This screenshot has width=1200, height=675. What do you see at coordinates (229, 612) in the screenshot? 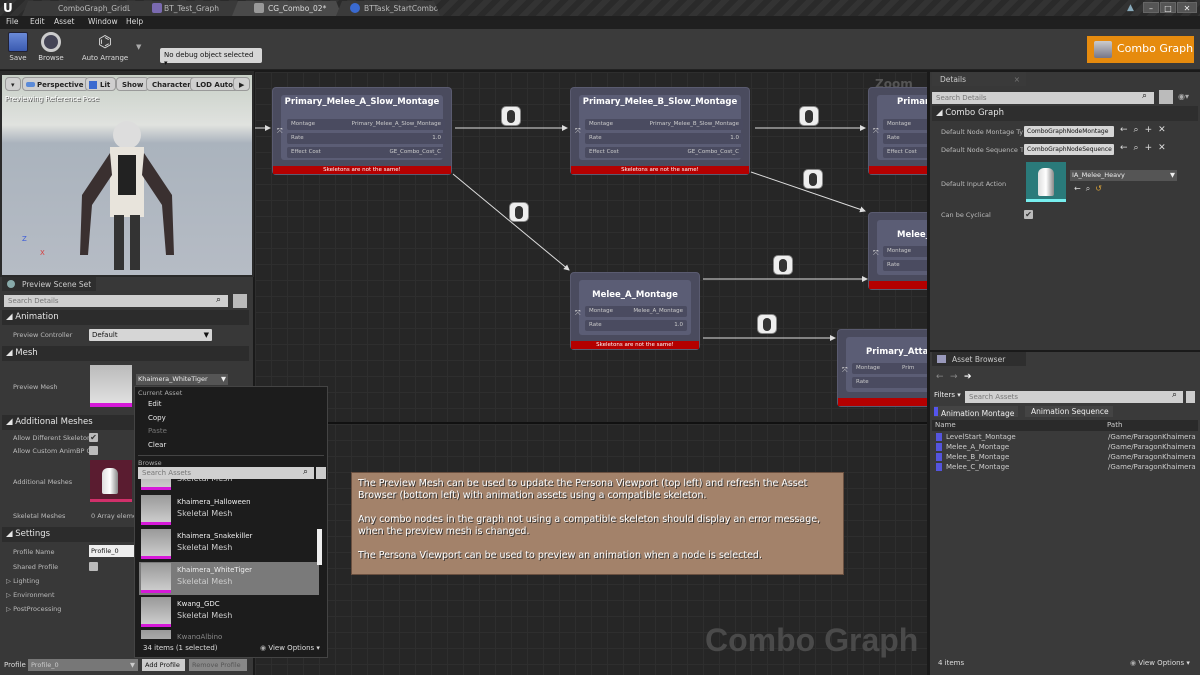
I see `list-item: Kwang_GDC Skeletal Mesh` at bounding box center [229, 612].